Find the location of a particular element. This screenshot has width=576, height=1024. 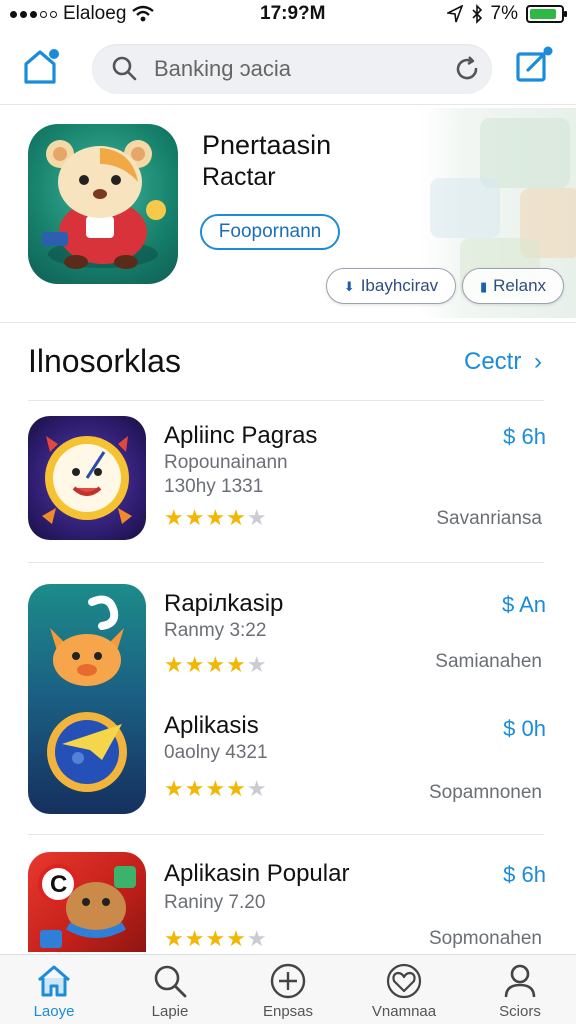

home-edit-icon is located at coordinates (42, 66).